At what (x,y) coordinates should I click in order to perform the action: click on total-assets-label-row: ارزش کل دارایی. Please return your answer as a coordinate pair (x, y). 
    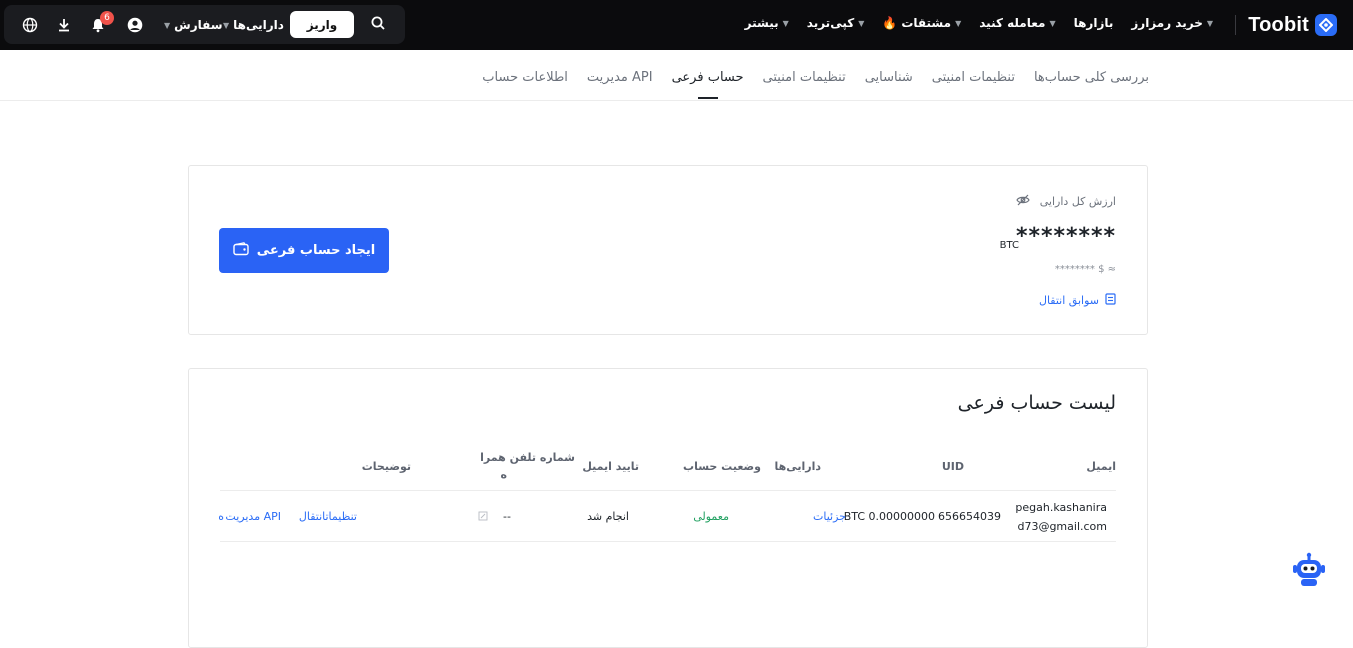
    Looking at the image, I should click on (1066, 201).